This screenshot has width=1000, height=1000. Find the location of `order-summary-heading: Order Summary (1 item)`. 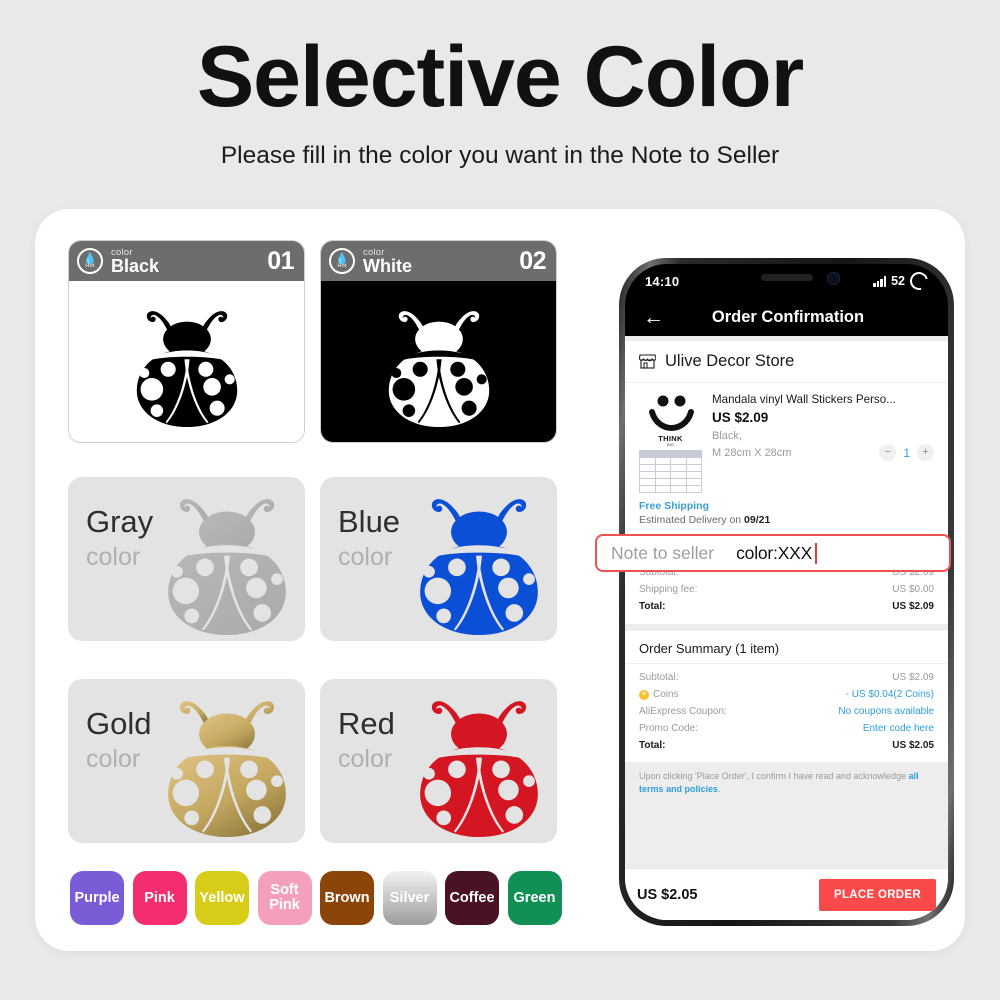

order-summary-heading: Order Summary (1 item) is located at coordinates (786, 647).